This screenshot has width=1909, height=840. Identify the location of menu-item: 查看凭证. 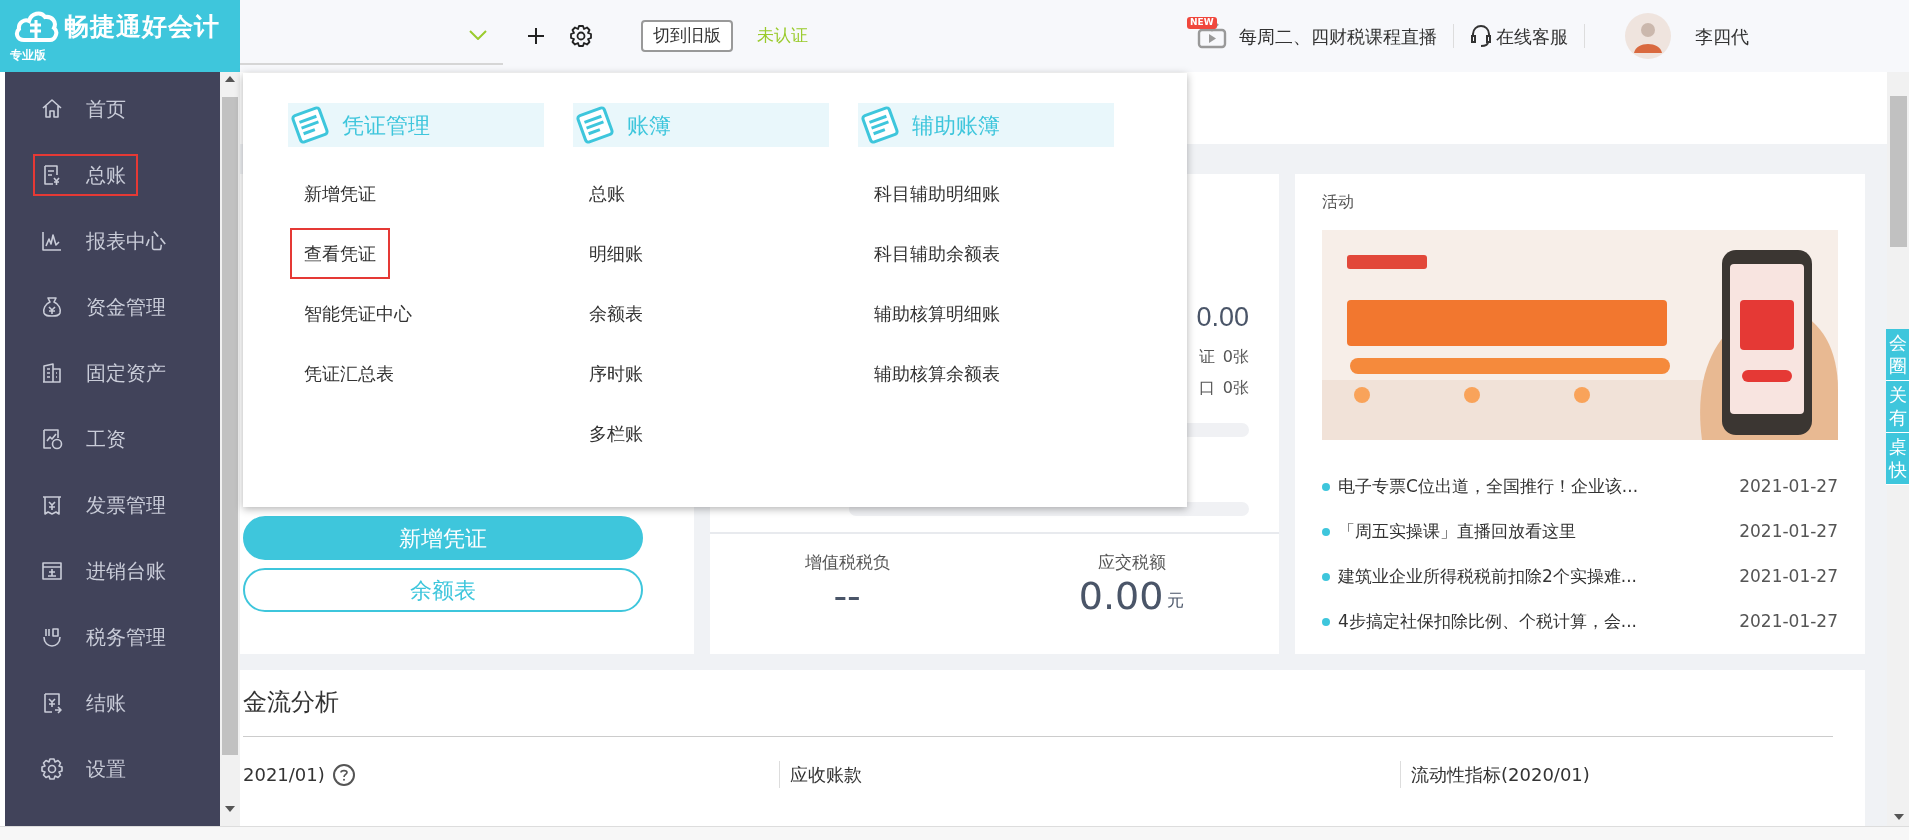
(340, 253).